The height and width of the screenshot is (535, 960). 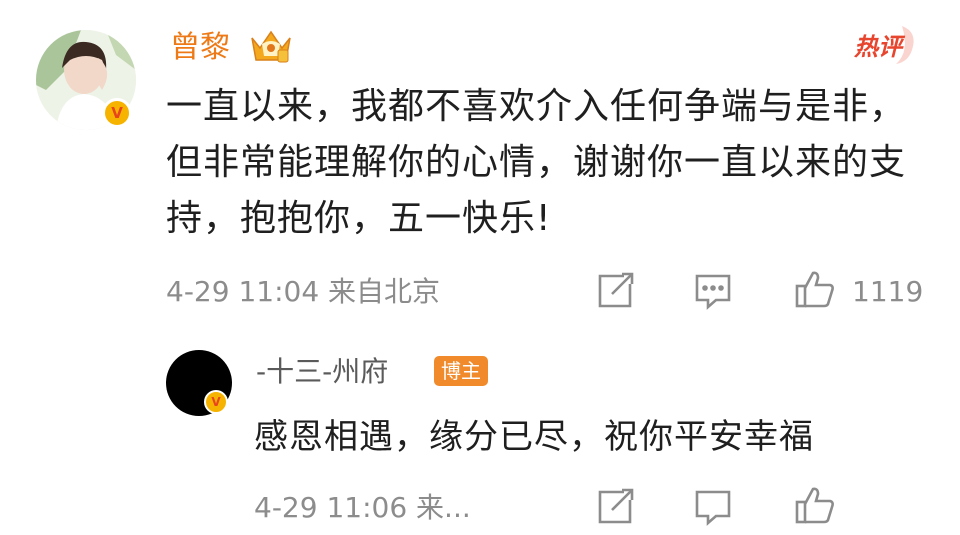 I want to click on host-badge: 博主, so click(x=461, y=371).